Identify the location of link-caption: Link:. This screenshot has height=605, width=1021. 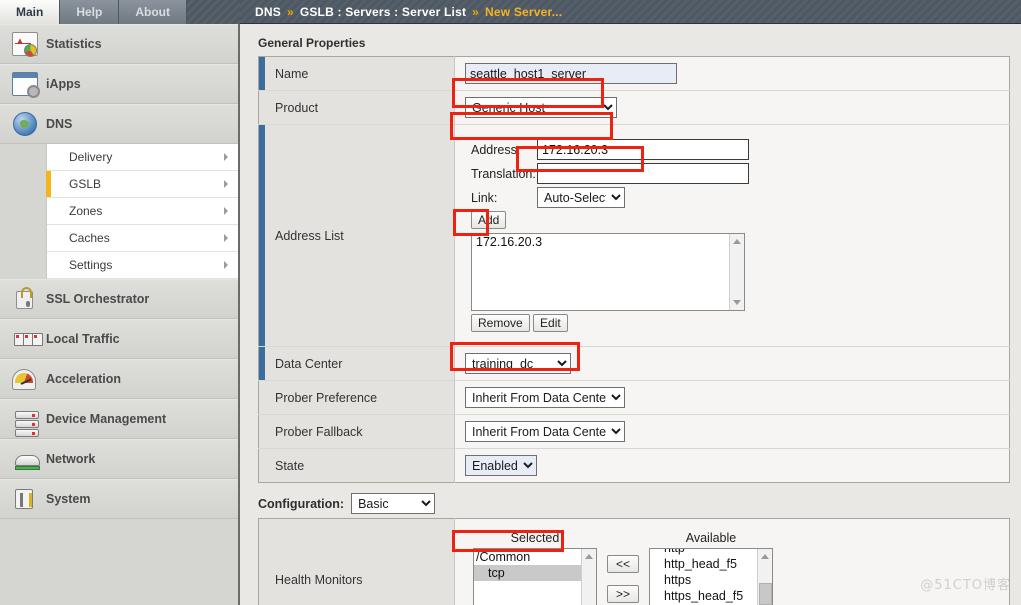
(484, 197).